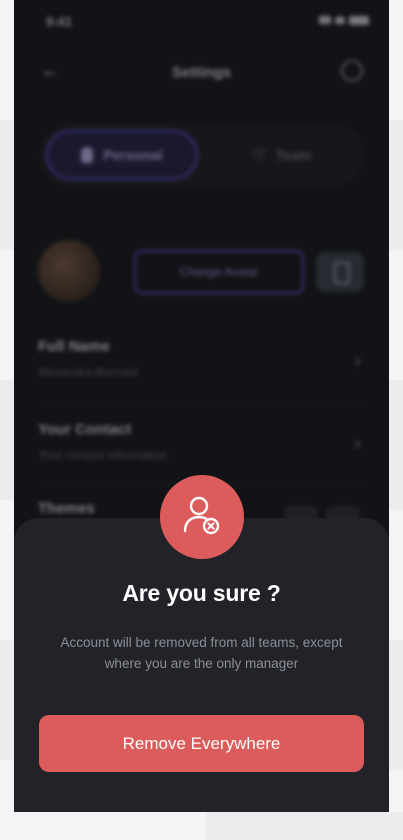 This screenshot has height=840, width=403. I want to click on team-icon: ♡, so click(259, 154).